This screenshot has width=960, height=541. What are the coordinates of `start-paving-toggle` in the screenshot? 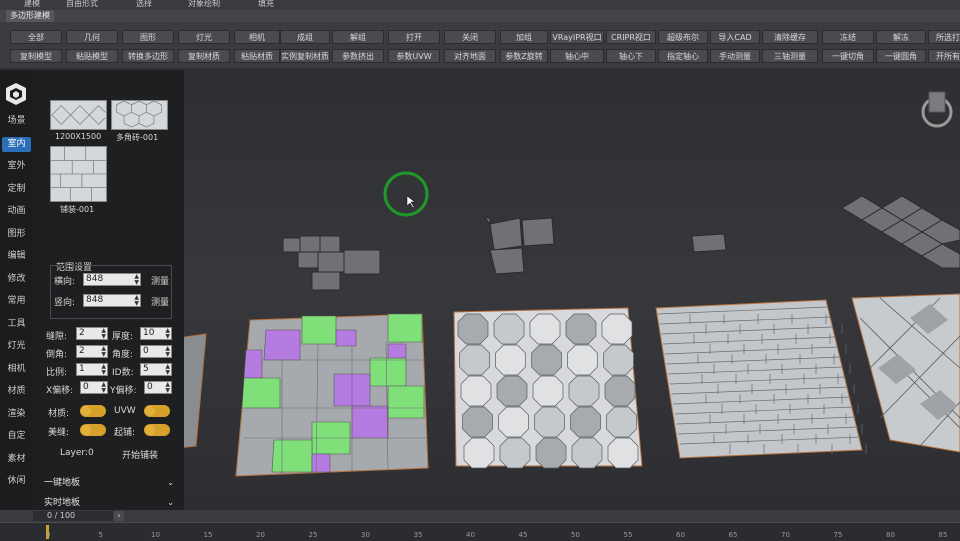 It's located at (157, 430).